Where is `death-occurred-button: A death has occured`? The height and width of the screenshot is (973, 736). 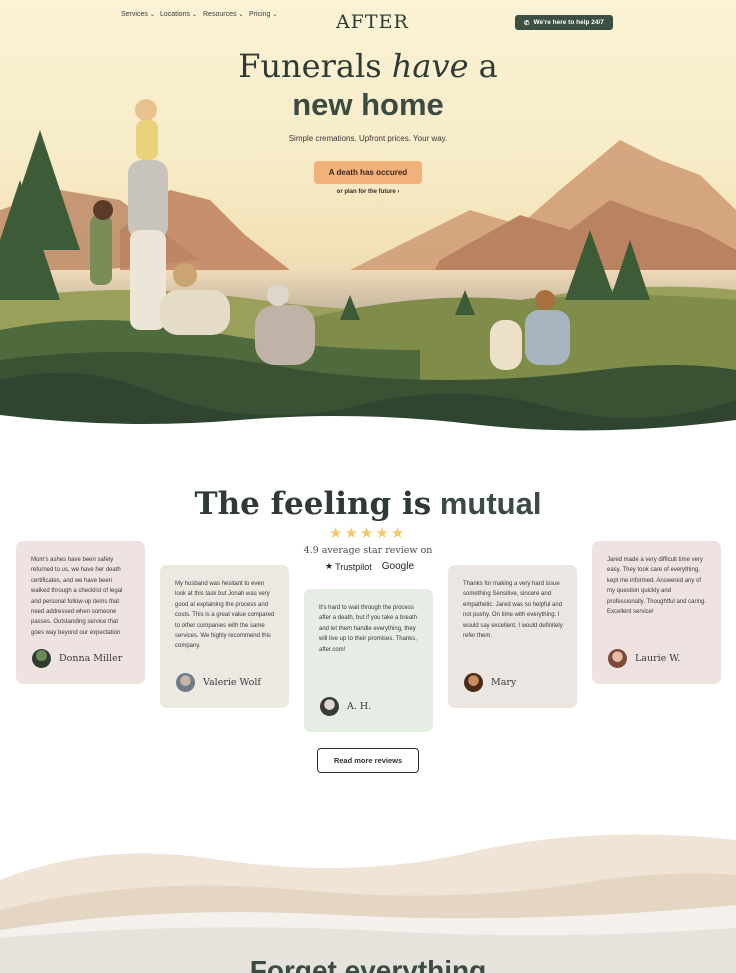
death-occurred-button: A death has occured is located at coordinates (368, 172).